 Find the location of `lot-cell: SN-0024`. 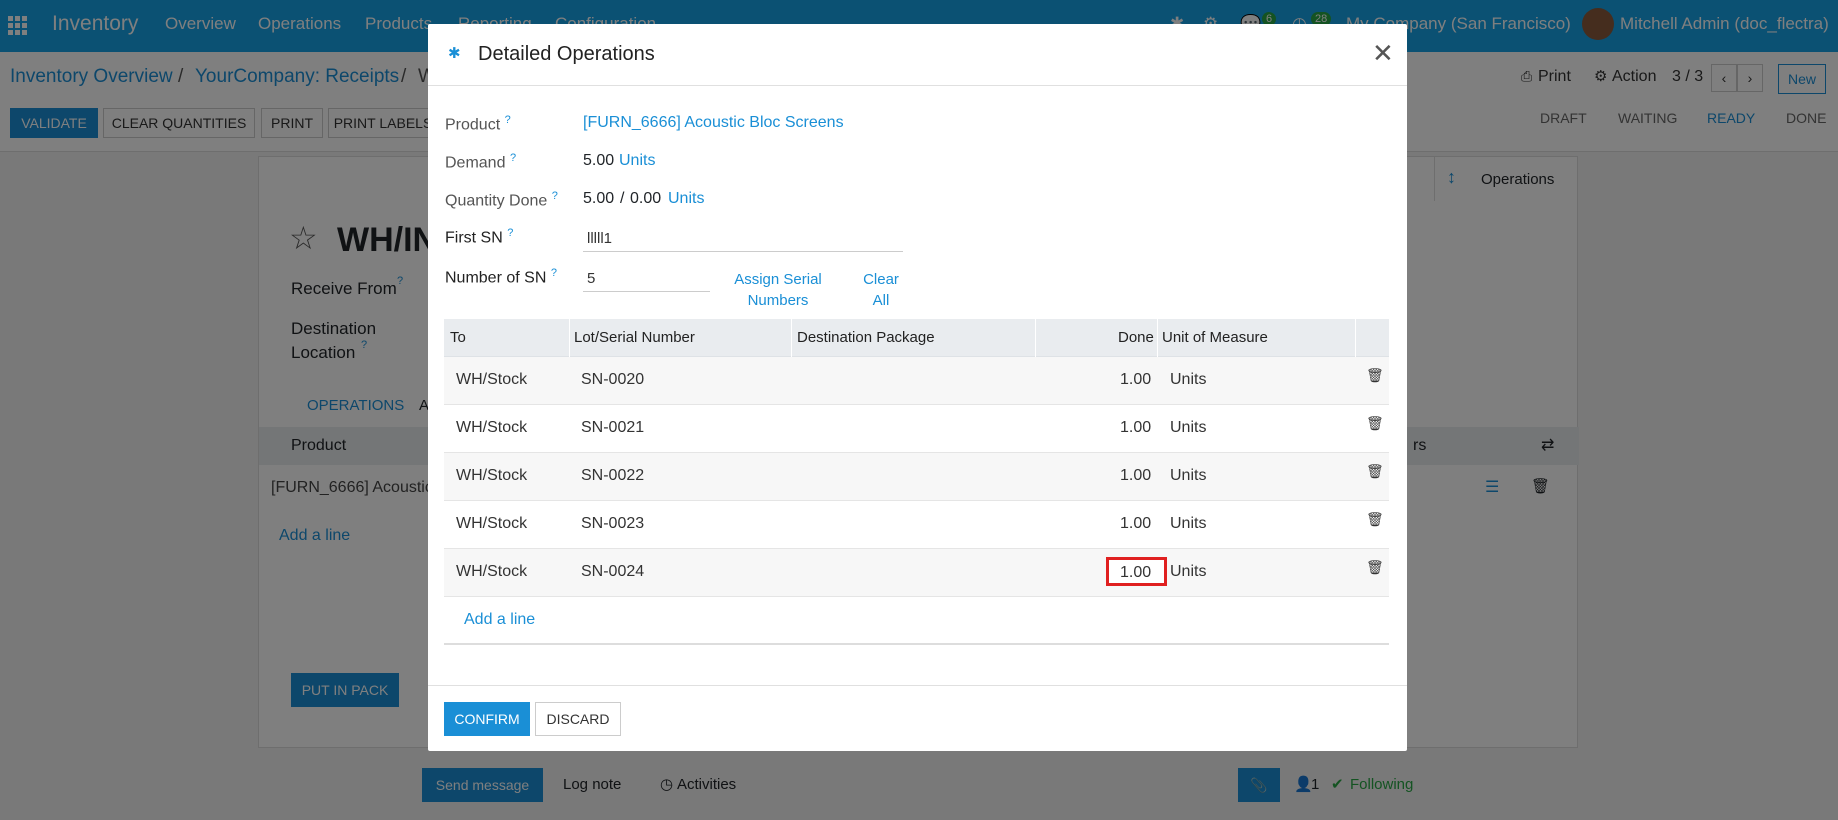

lot-cell: SN-0024 is located at coordinates (612, 572).